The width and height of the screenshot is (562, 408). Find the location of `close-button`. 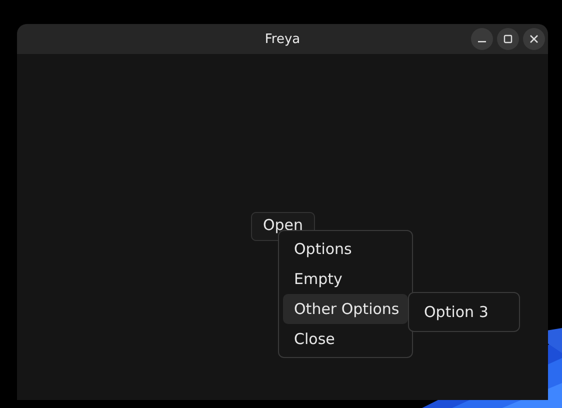

close-button is located at coordinates (534, 39).